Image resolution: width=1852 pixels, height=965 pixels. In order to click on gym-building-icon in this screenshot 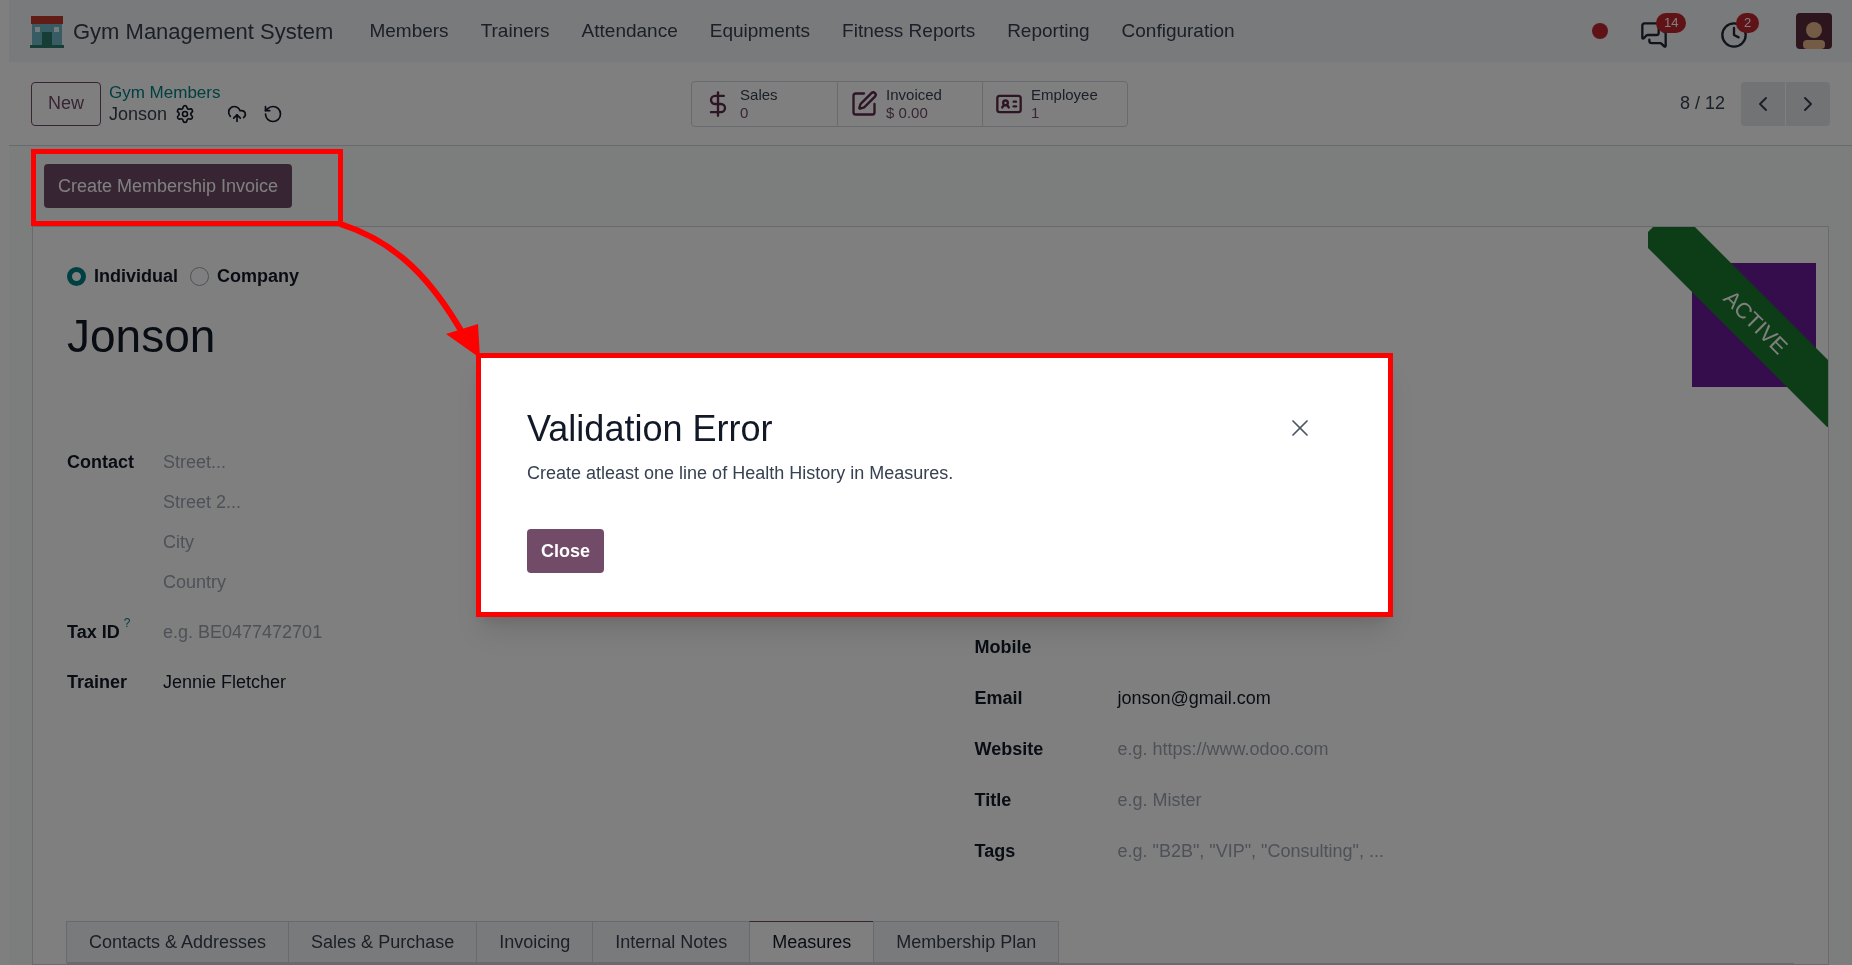, I will do `click(47, 31)`.